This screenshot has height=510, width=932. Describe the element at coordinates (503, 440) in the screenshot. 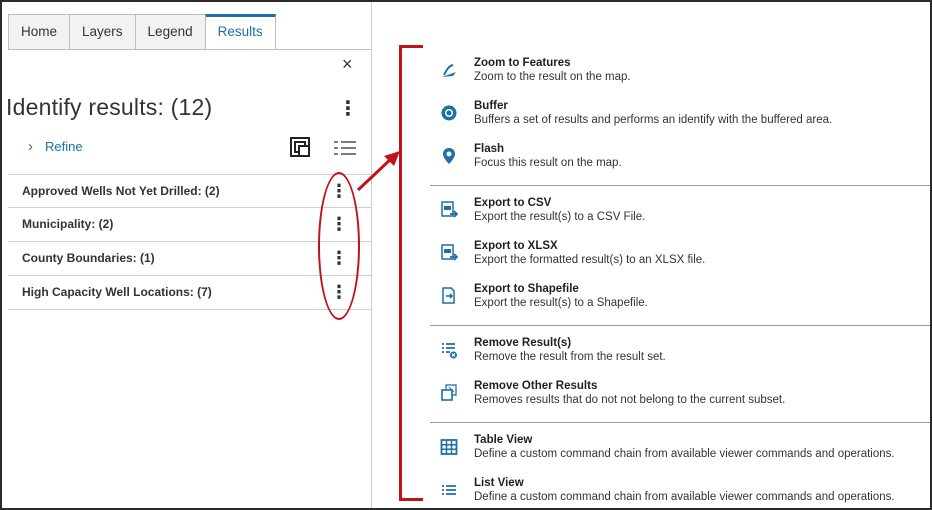

I see `menu-item-label: Table View` at that location.